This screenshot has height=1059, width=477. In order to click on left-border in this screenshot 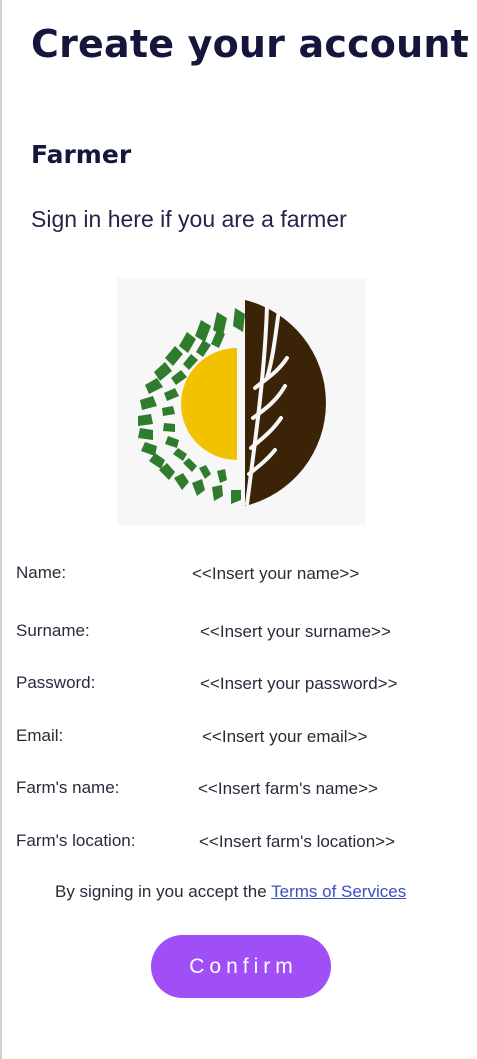, I will do `click(1, 529)`.